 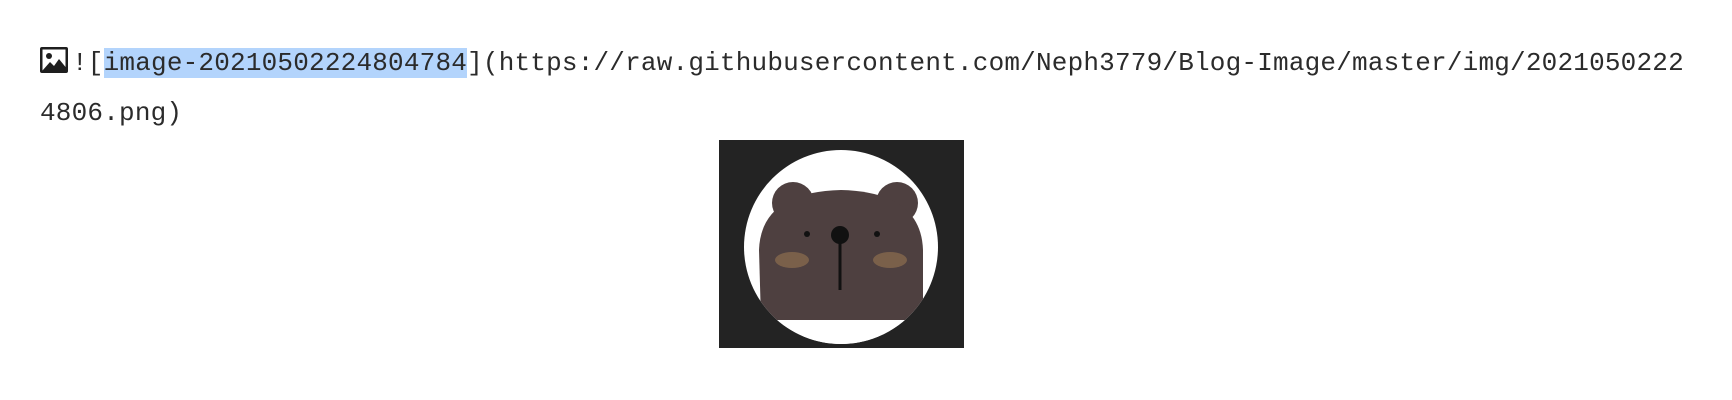 I want to click on image-preview, so click(x=841, y=244).